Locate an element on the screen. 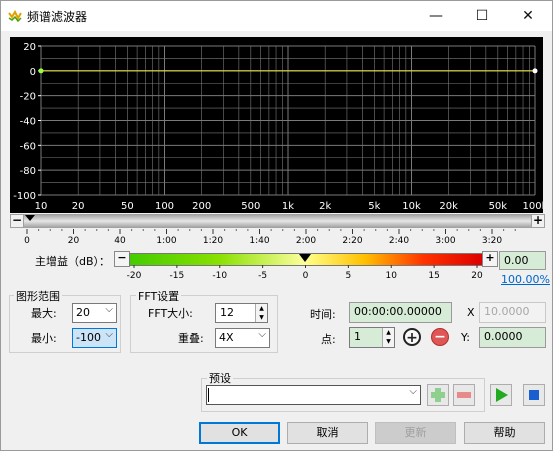  scrollbar-track is located at coordinates (277, 221).